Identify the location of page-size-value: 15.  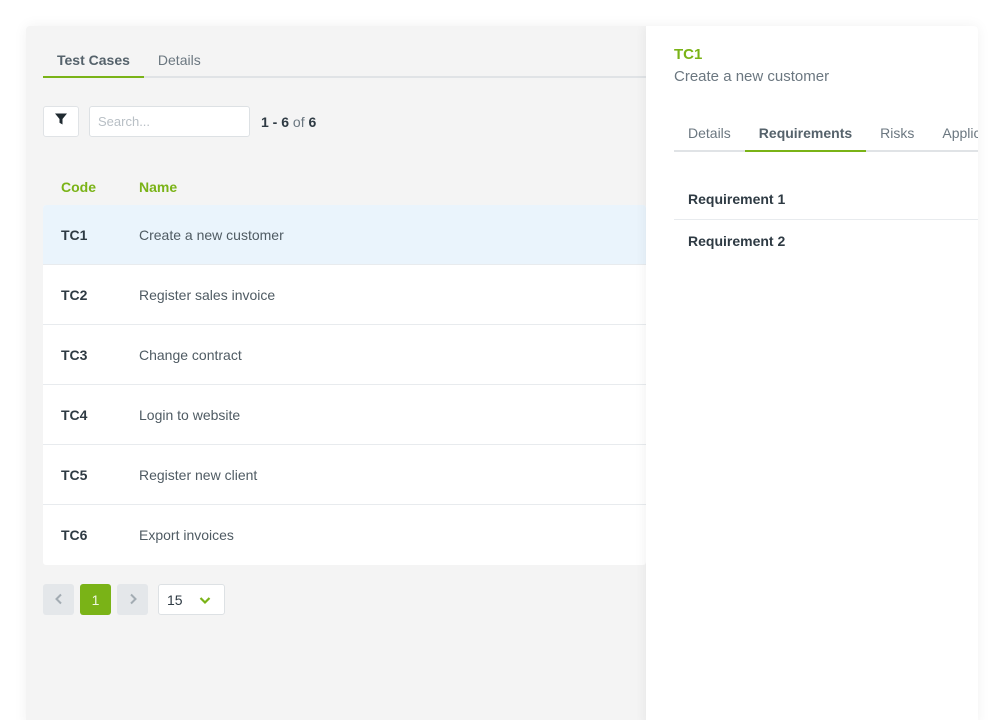
(175, 599).